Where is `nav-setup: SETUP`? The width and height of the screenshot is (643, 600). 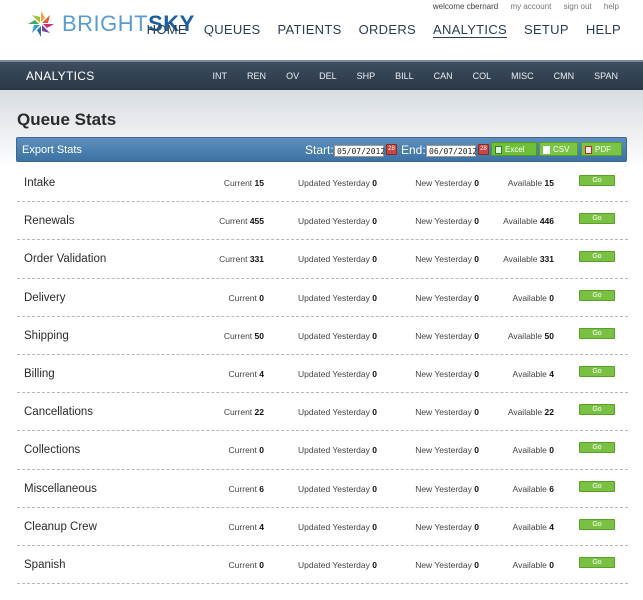
nav-setup: SETUP is located at coordinates (546, 30).